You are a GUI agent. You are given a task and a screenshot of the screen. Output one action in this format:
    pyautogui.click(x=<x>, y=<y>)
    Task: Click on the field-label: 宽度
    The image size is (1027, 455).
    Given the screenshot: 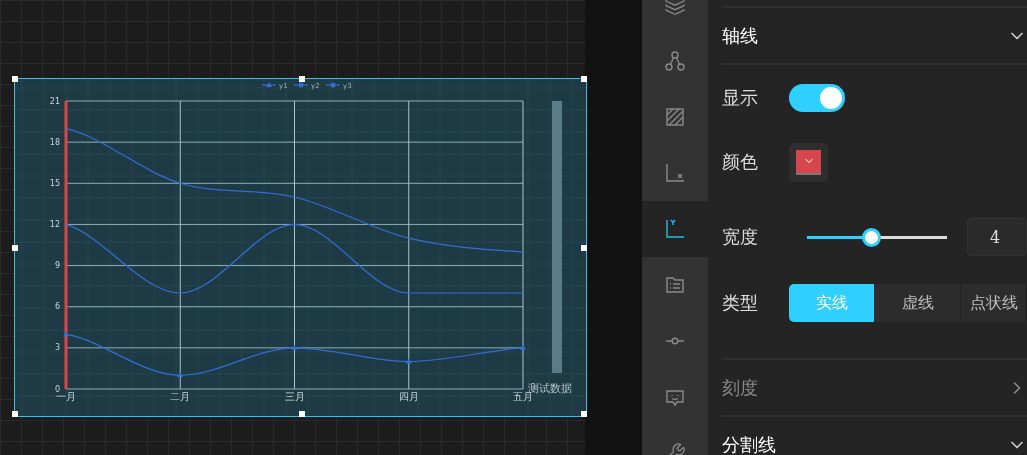 What is the action you would take?
    pyautogui.click(x=740, y=237)
    